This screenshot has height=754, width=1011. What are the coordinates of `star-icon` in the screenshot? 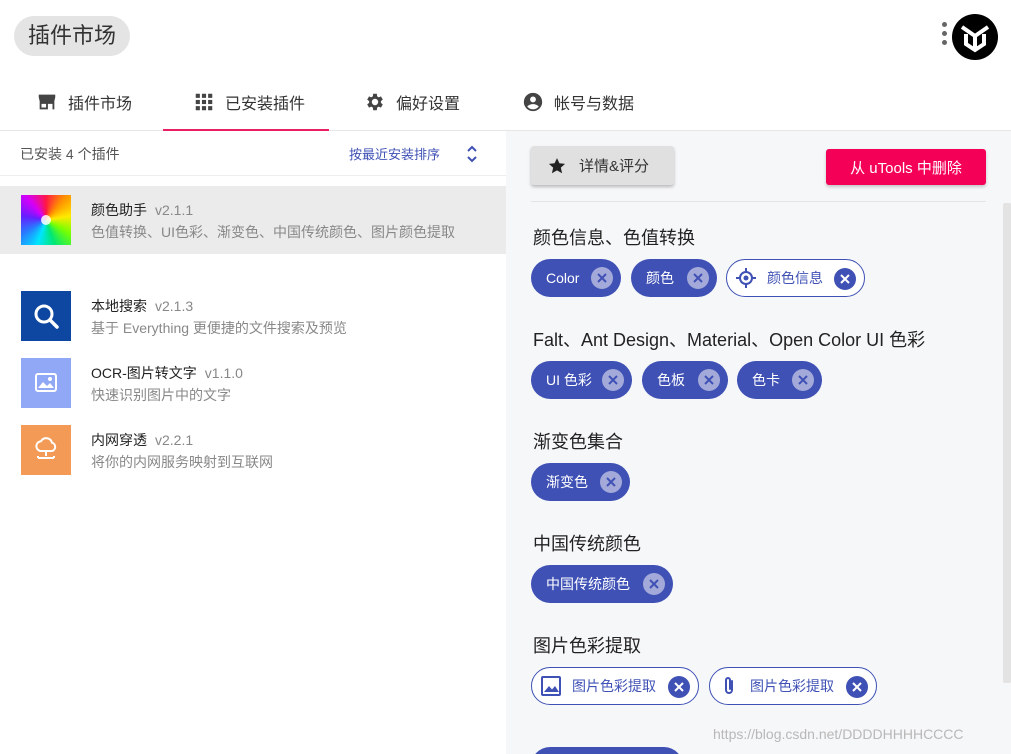 It's located at (557, 165).